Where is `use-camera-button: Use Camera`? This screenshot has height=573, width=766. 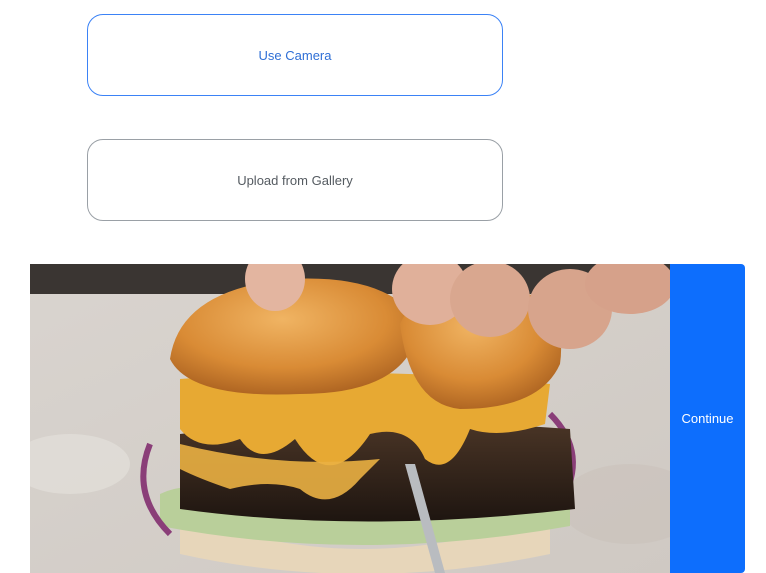 use-camera-button: Use Camera is located at coordinates (295, 55).